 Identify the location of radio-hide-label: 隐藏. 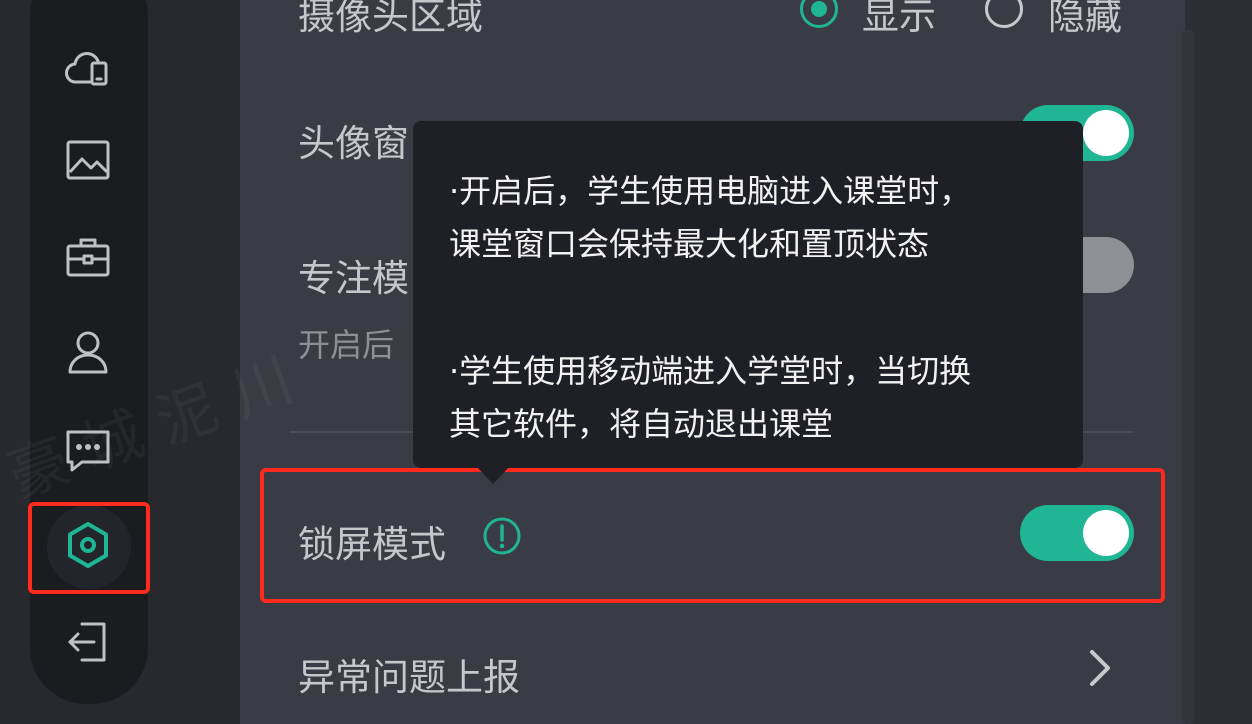
(1085, 19).